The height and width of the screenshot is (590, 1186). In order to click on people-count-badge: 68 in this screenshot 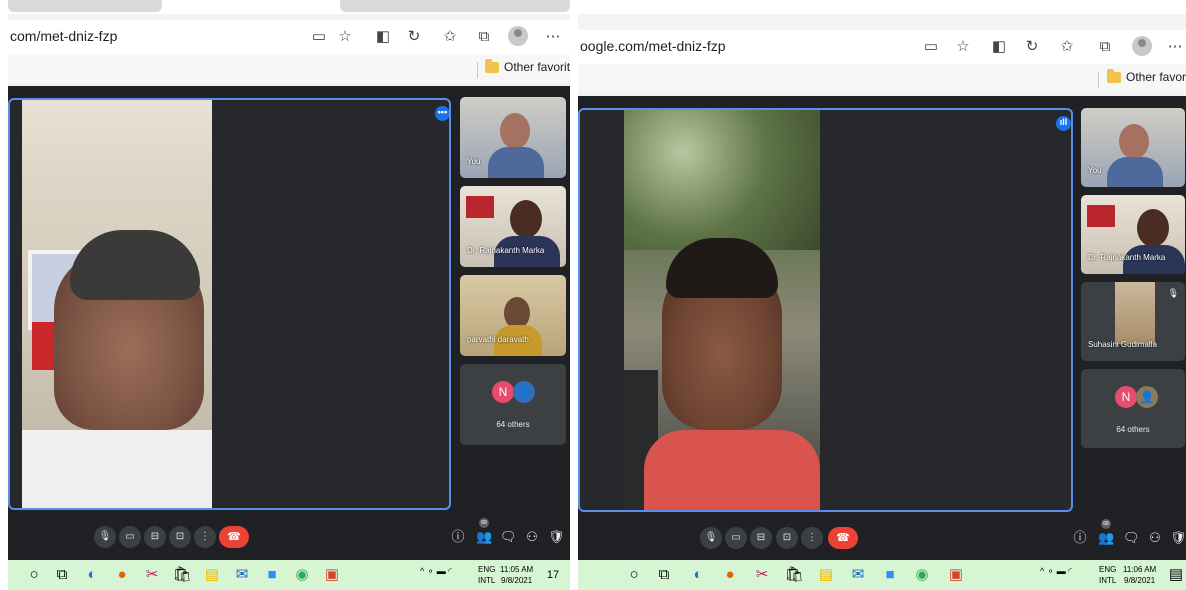, I will do `click(1106, 524)`.